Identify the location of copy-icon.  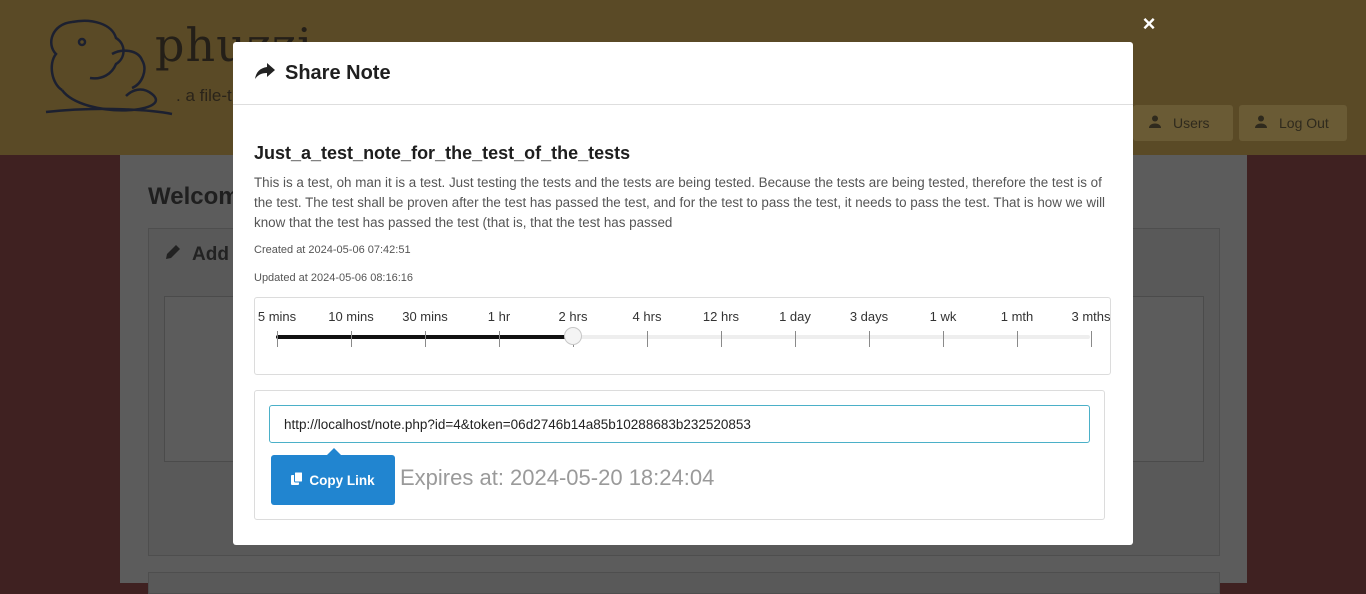
(297, 479).